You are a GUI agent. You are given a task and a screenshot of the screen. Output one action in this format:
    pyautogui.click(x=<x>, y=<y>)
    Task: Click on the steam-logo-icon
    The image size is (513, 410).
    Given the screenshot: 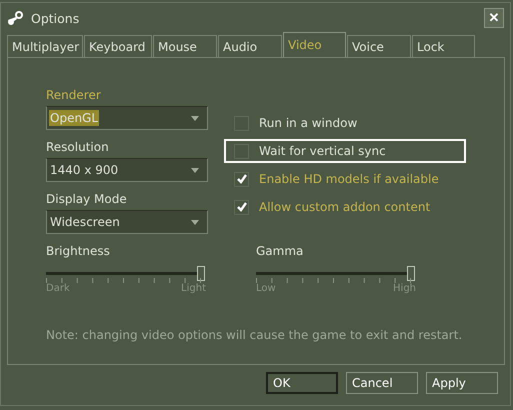 What is the action you would take?
    pyautogui.click(x=16, y=18)
    